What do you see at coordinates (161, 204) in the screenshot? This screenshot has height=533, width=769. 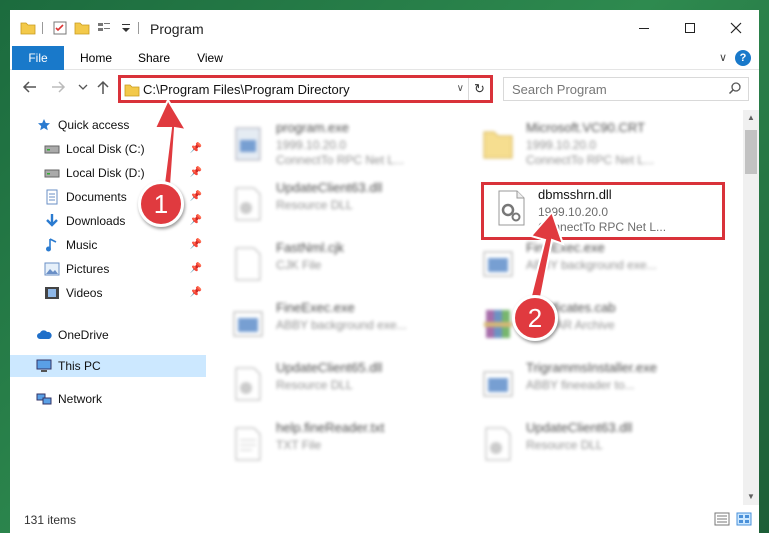 I see `callout-step-1: 1` at bounding box center [161, 204].